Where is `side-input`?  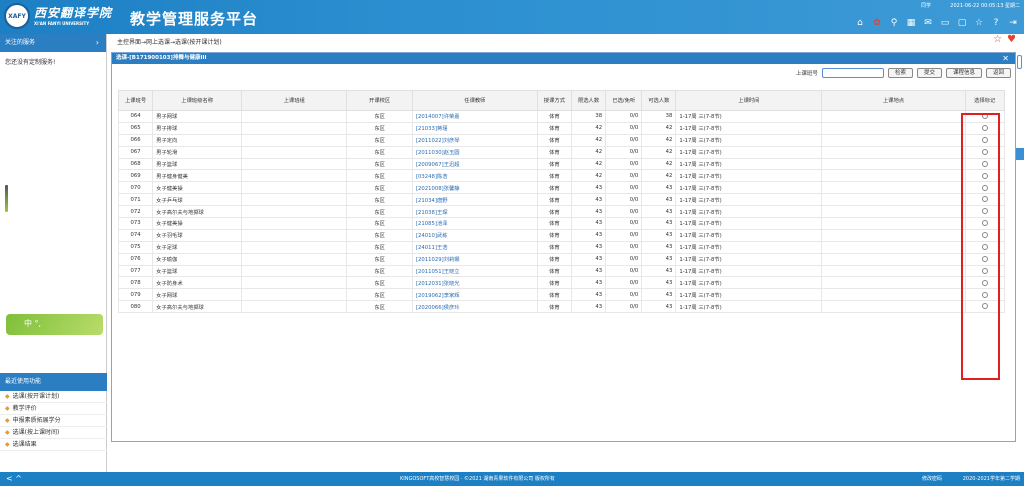
side-input is located at coordinates (1019, 62).